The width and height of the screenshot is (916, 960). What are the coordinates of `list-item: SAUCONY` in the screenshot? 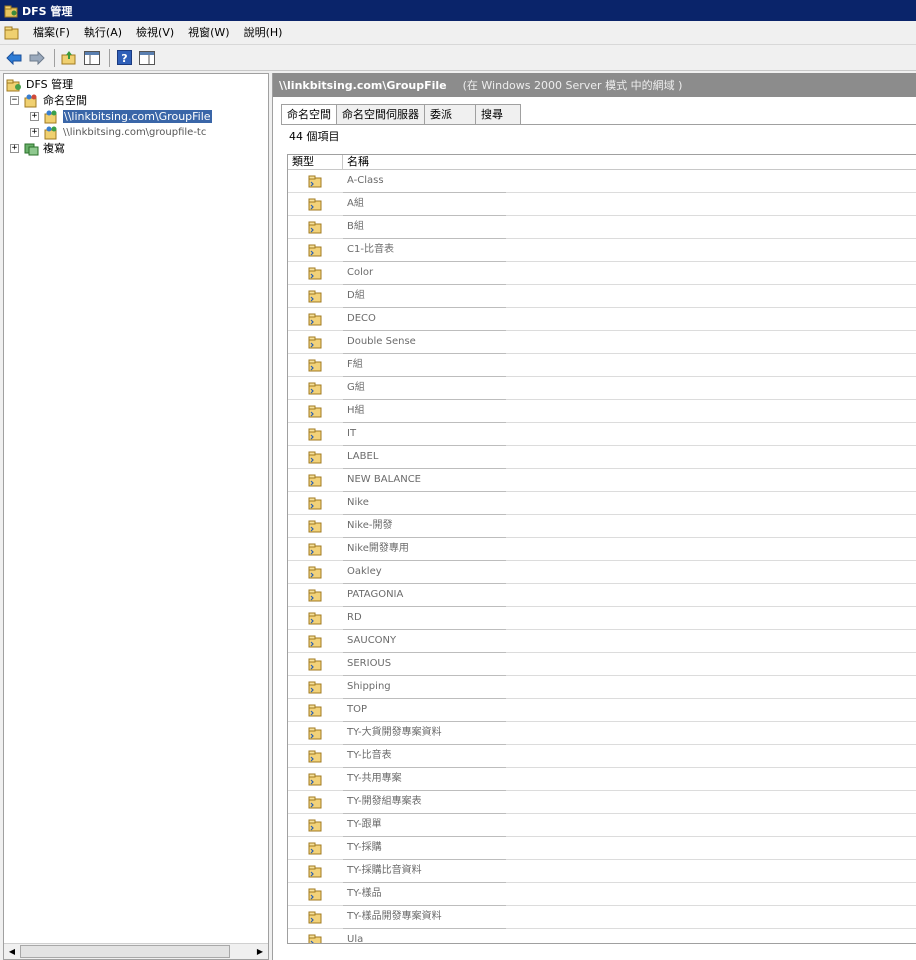 It's located at (602, 641).